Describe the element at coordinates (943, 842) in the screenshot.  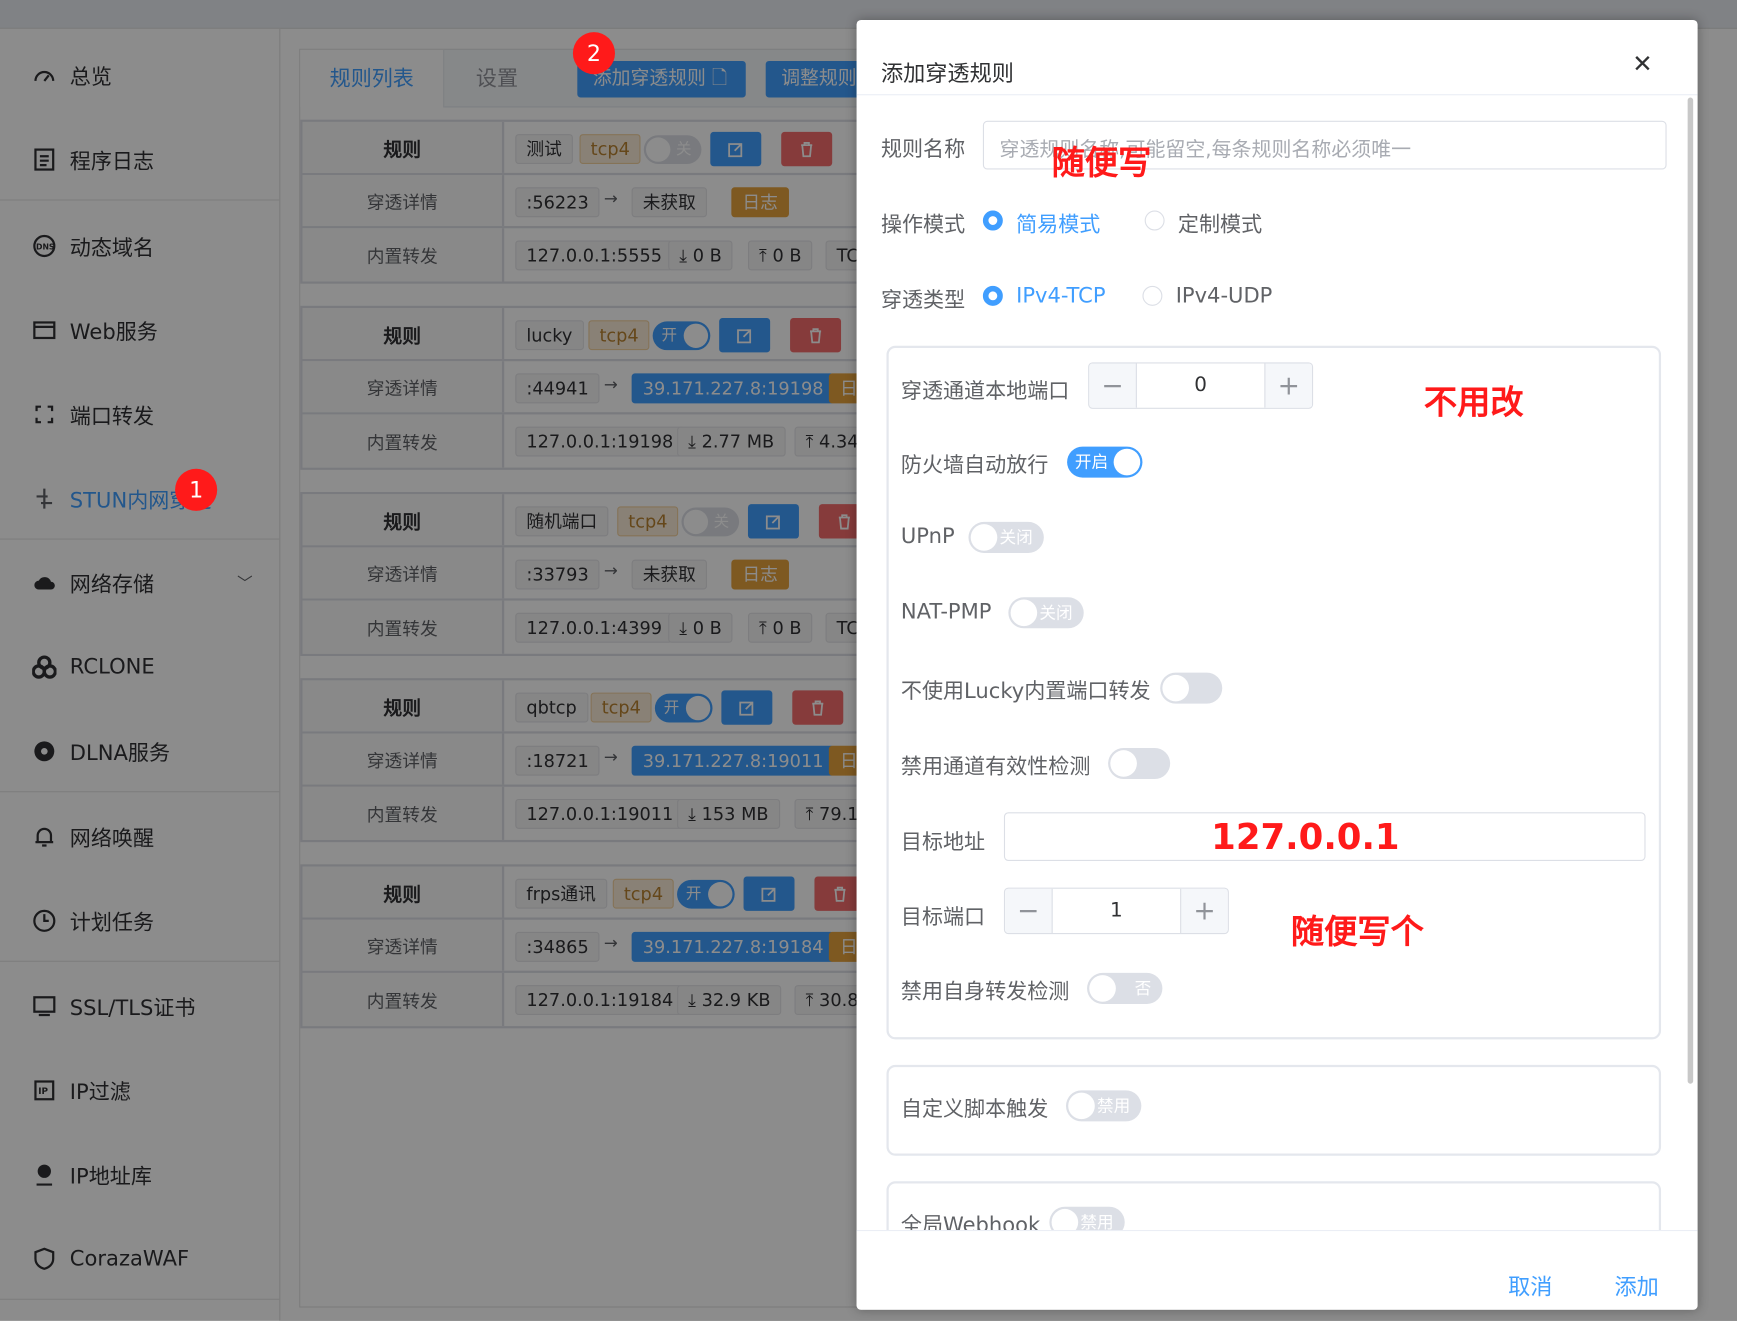
I see `target-addr-label: 目标地址` at that location.